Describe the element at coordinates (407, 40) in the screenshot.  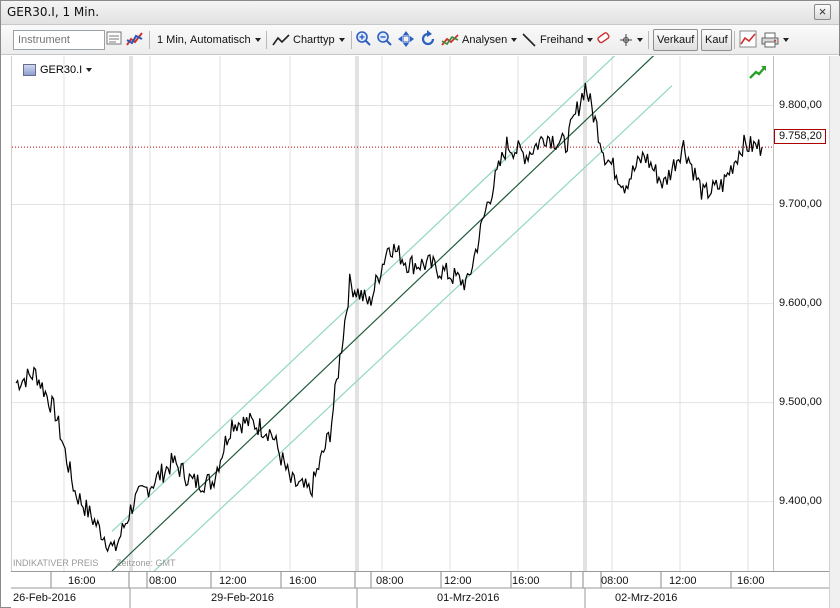
I see `fit-chart-icon` at that location.